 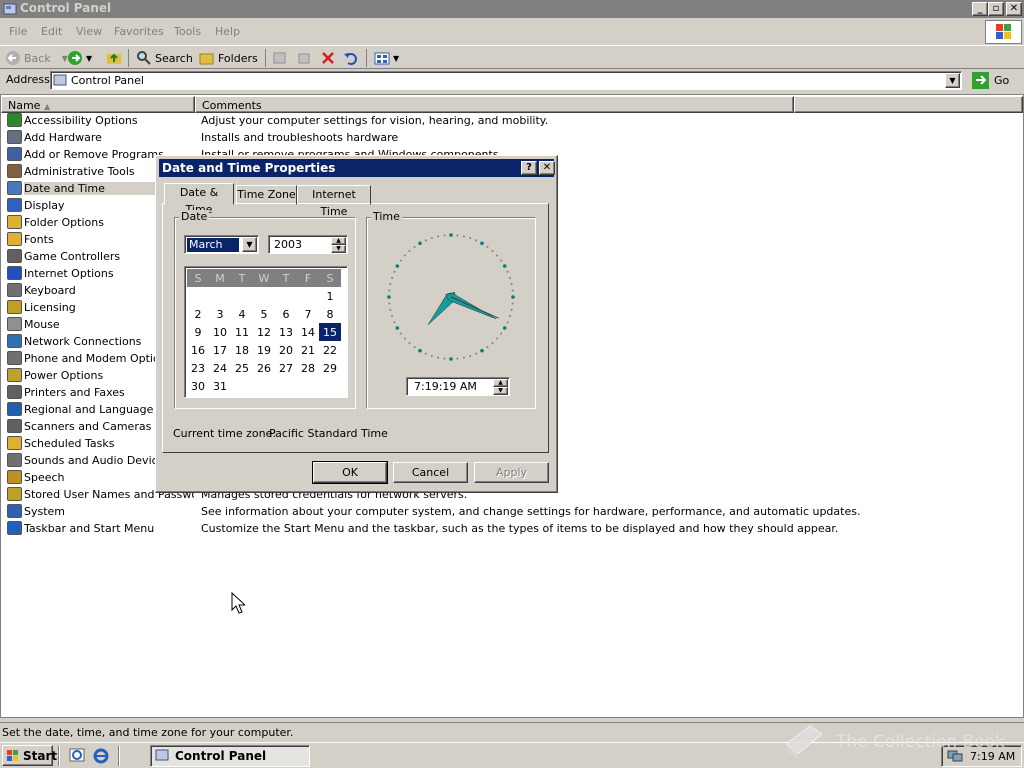 I want to click on address-input: Control Panel ▼, so click(x=506, y=80).